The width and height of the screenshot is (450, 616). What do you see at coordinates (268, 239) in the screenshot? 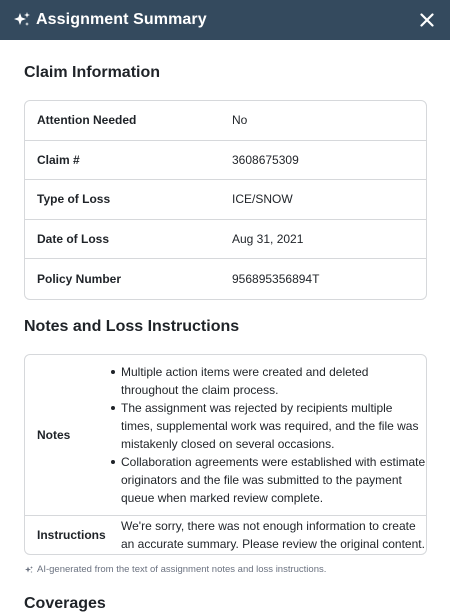
I see `row-value: Aug 31, 2021` at bounding box center [268, 239].